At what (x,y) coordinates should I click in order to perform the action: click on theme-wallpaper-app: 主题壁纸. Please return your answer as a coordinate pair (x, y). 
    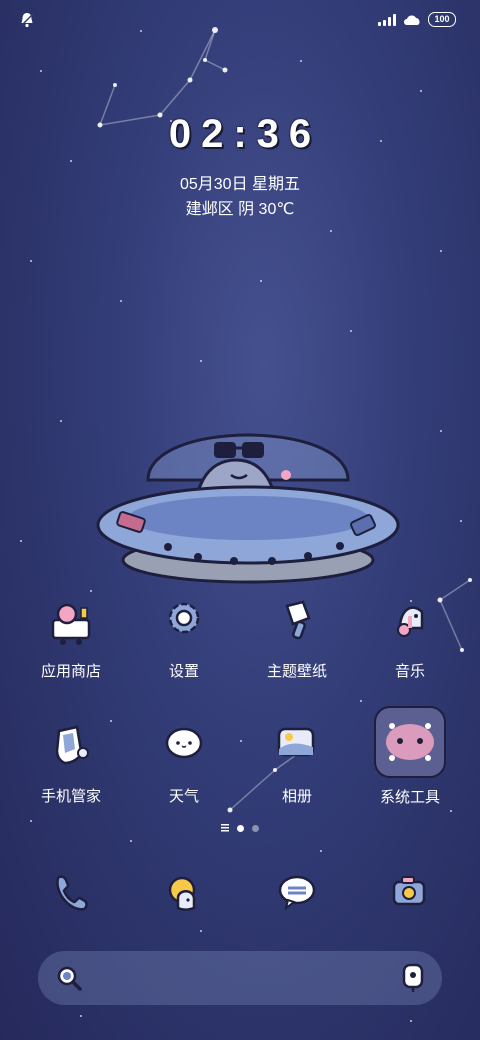
    Looking at the image, I should click on (297, 639).